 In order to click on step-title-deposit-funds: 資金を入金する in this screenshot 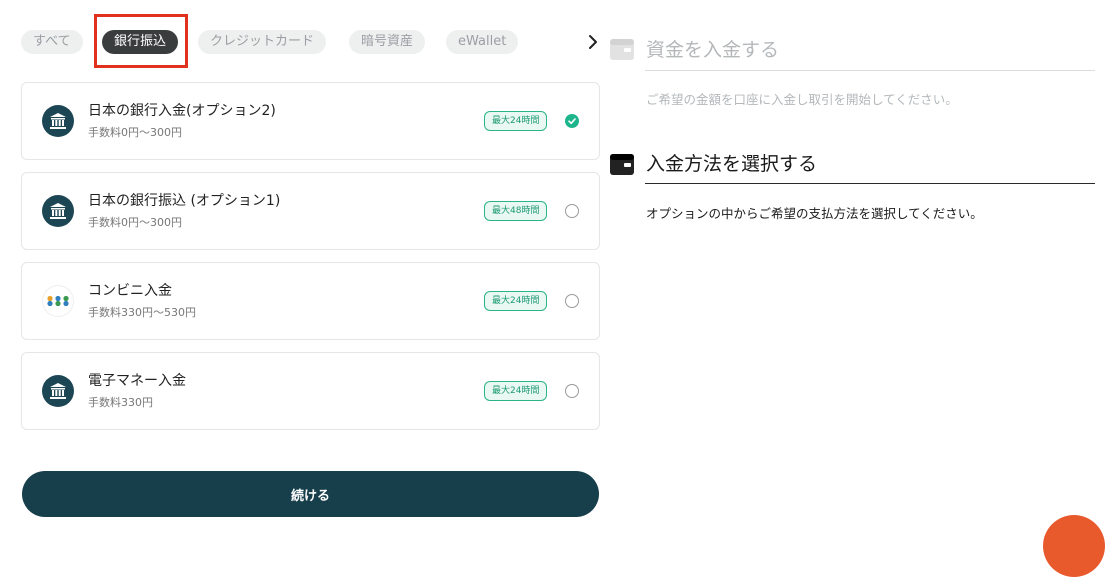, I will do `click(713, 50)`.